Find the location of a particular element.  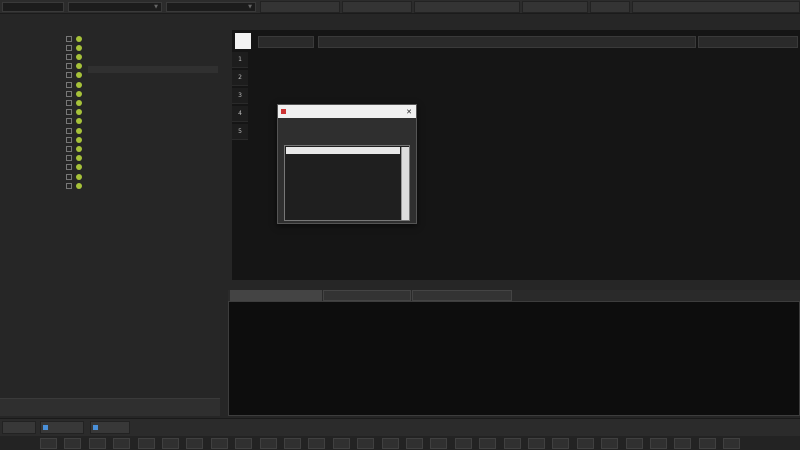

left-panel-button is located at coordinates (110, 407).